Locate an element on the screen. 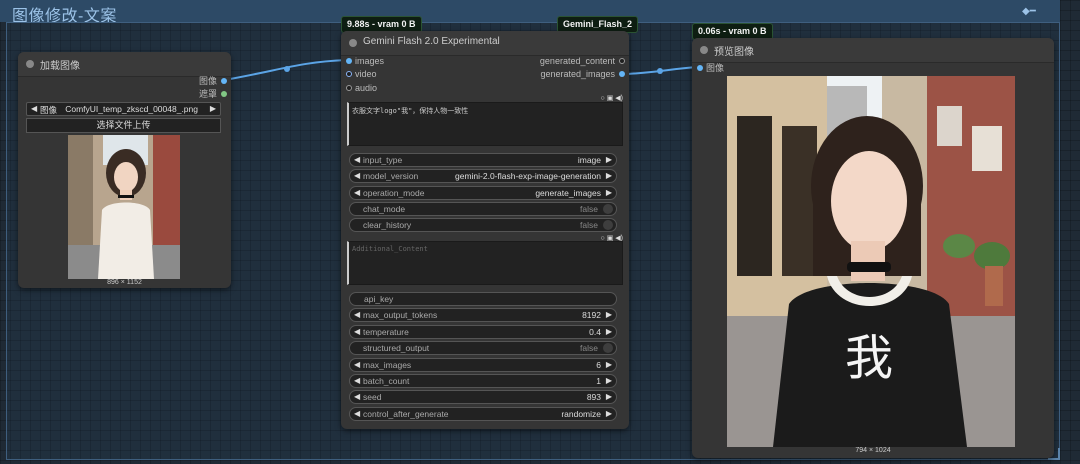 The image size is (1080, 464). widget-label: max_output_tokens is located at coordinates (400, 315).